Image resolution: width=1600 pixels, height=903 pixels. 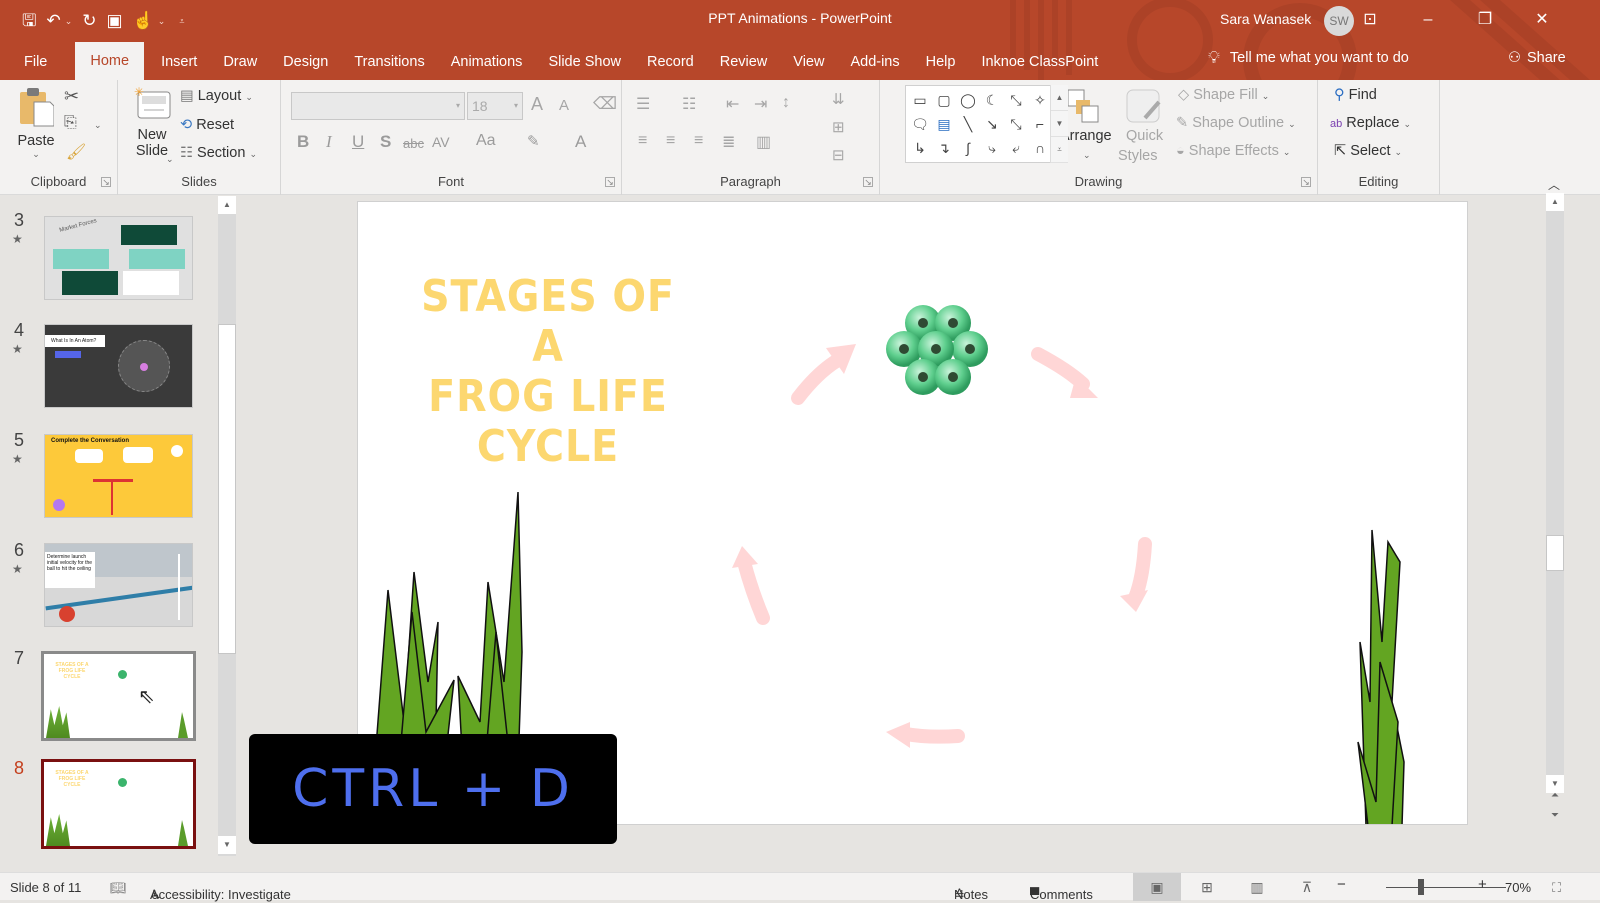 What do you see at coordinates (118, 696) in the screenshot?
I see `slide-thumbnail-7: STAGES OF A FROG LIFE CYCLE ⇖` at bounding box center [118, 696].